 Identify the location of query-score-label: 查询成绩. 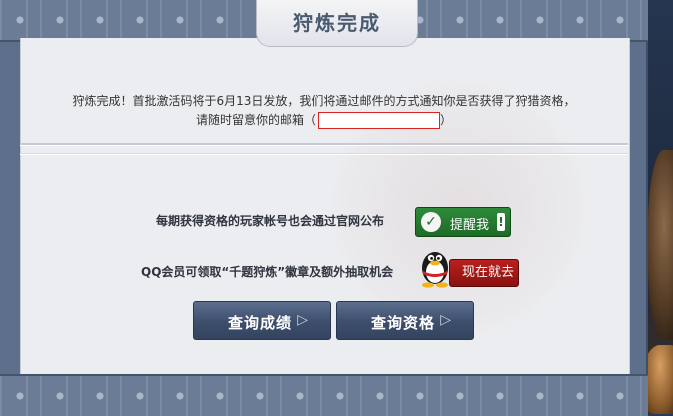
(260, 323).